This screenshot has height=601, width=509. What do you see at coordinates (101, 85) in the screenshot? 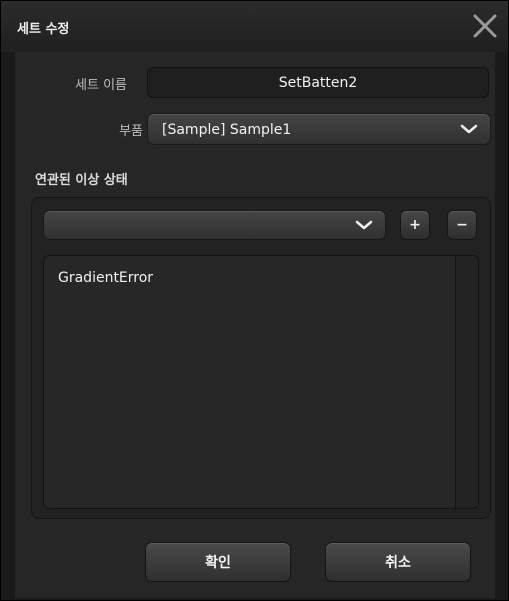
I see `set-name-label: 세트 이름` at bounding box center [101, 85].